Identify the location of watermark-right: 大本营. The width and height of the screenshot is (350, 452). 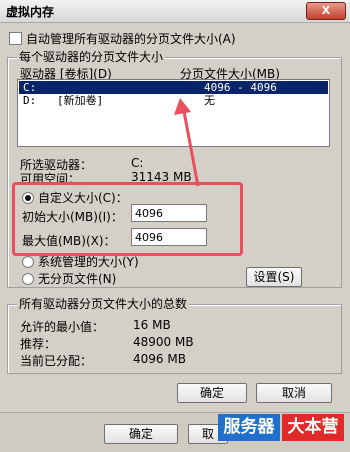
(313, 427).